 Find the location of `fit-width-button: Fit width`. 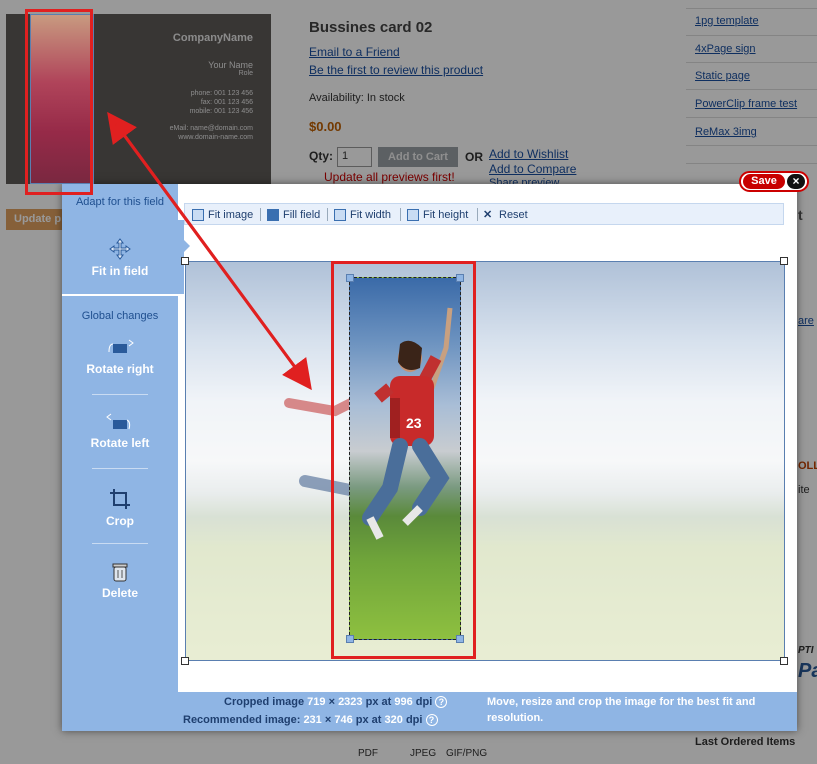

fit-width-button: Fit width is located at coordinates (362, 215).